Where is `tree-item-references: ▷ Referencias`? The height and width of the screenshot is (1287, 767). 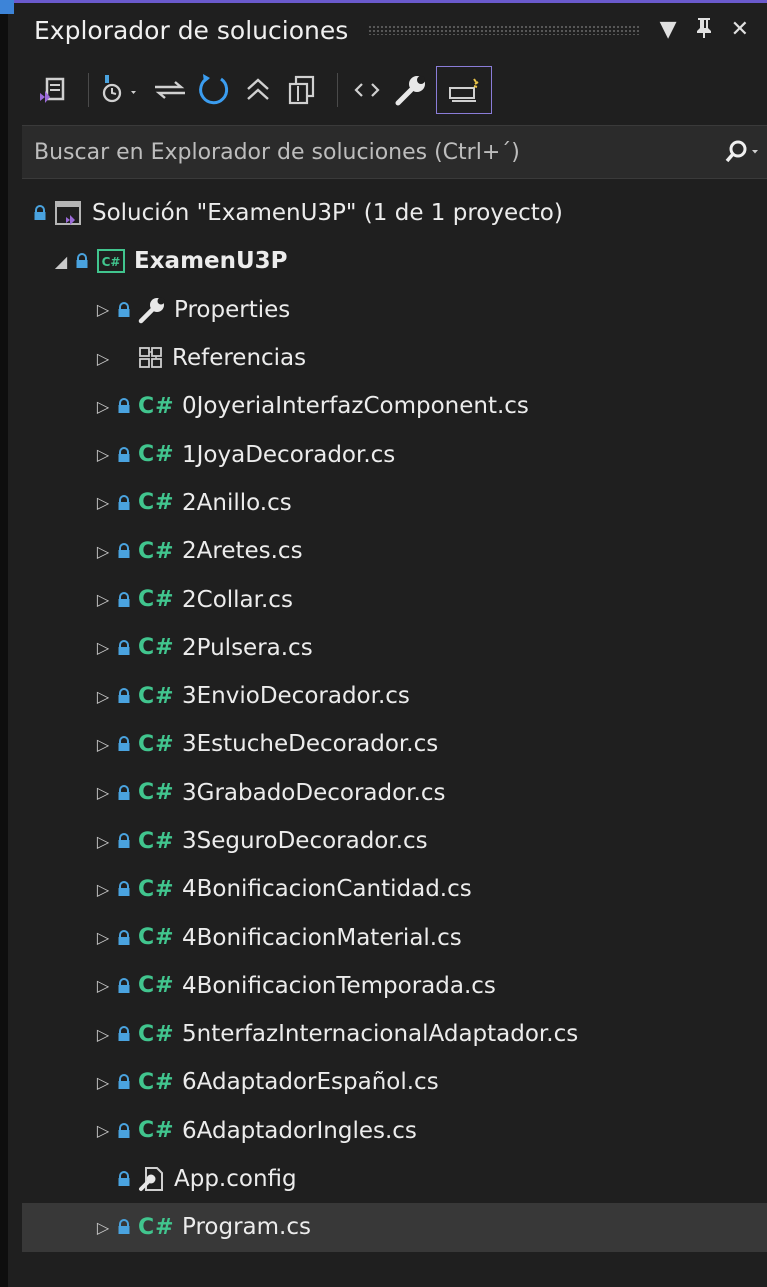 tree-item-references: ▷ Referencias is located at coordinates (394, 358).